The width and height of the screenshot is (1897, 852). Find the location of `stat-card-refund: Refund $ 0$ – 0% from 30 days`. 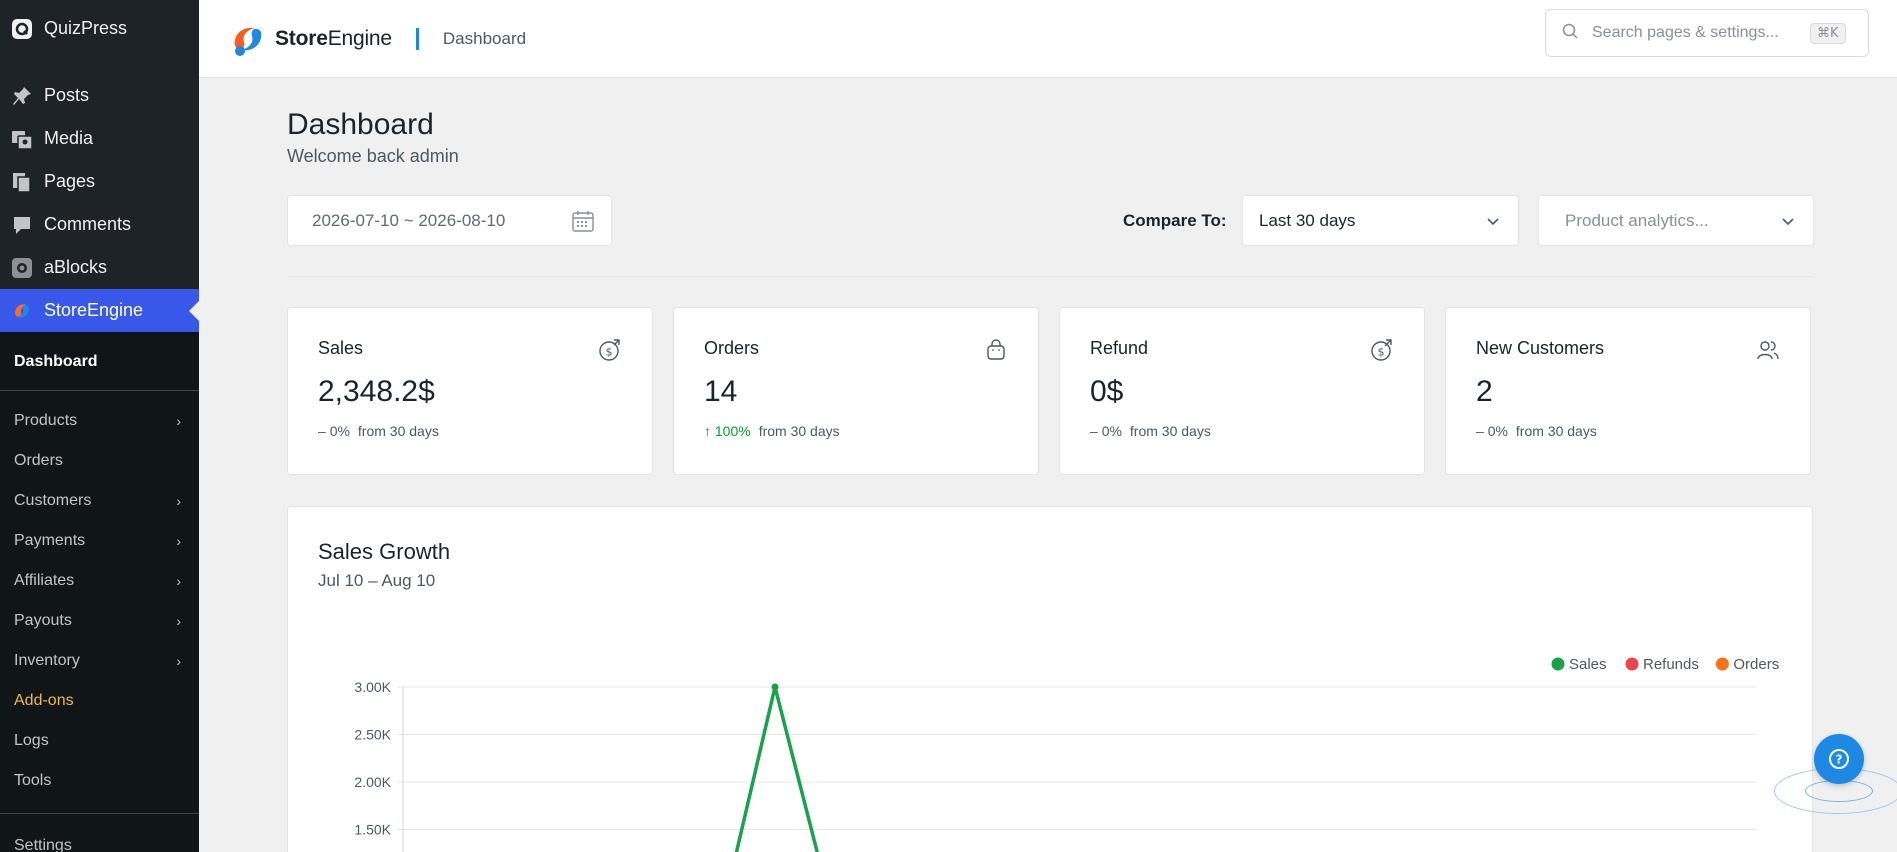

stat-card-refund: Refund $ 0$ – 0% from 30 days is located at coordinates (1242, 391).